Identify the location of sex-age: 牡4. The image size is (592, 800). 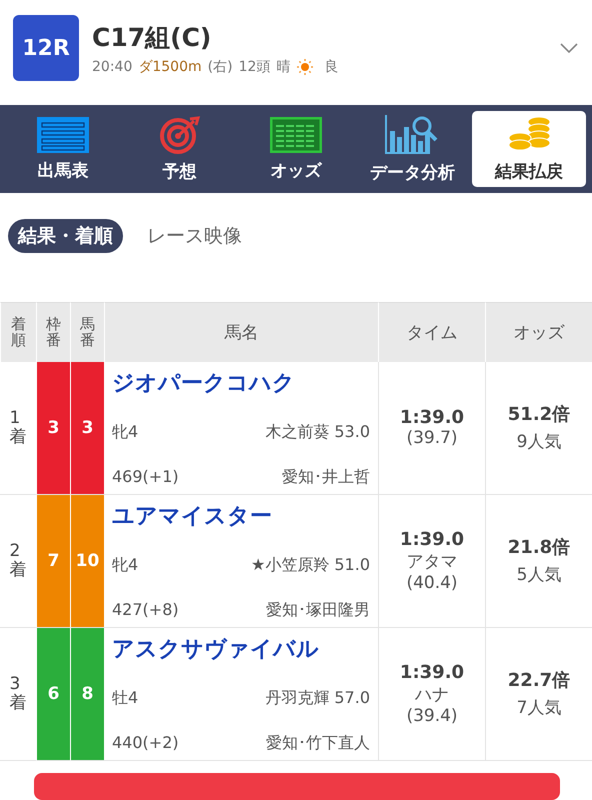
(125, 698).